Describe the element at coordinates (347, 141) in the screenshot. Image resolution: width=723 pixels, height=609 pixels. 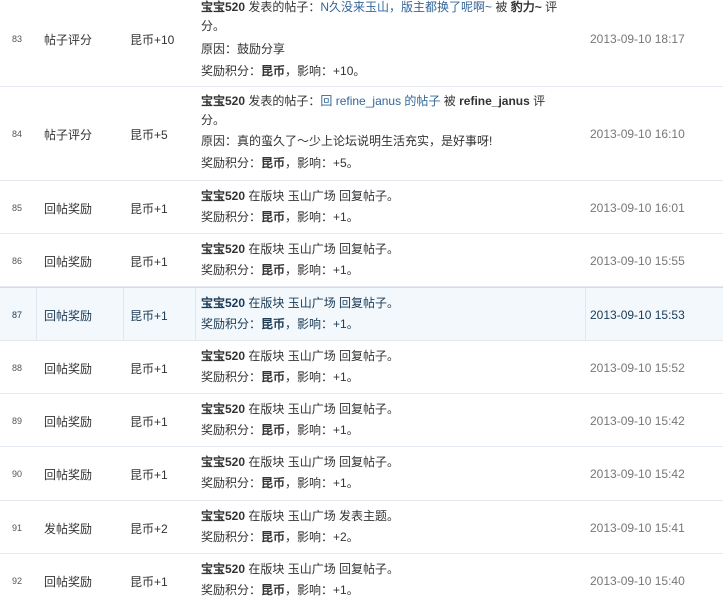
I see `reason-text: 原因：真的蛮久了～少上论坛说明生活充实，是好事呀!` at that location.